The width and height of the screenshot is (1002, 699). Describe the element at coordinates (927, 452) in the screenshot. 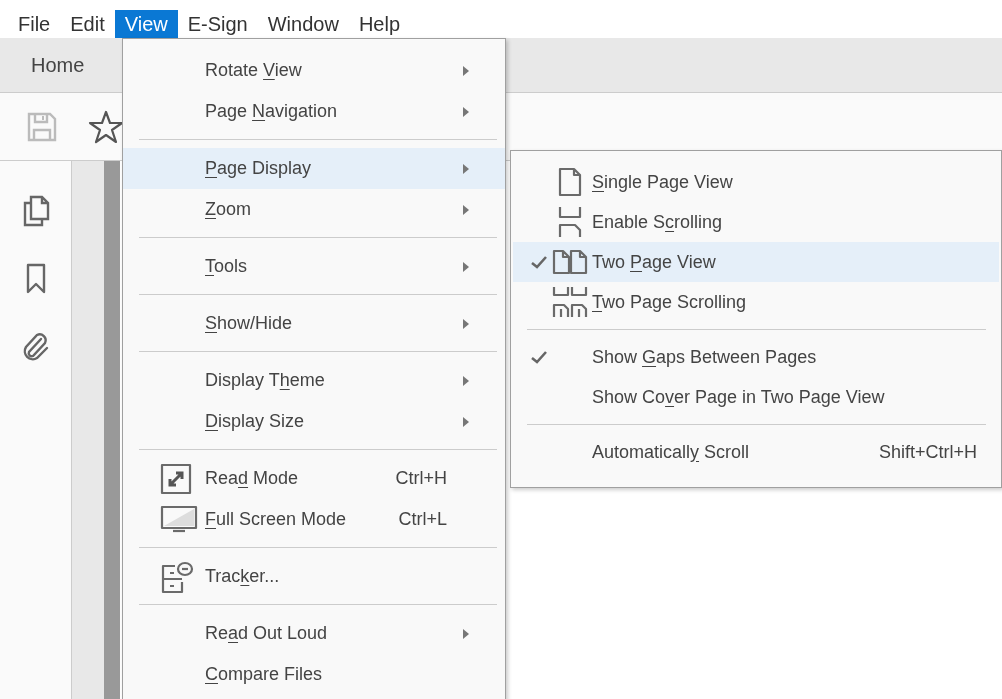

I see `shortcut-text: Shift+Ctrl+H` at that location.